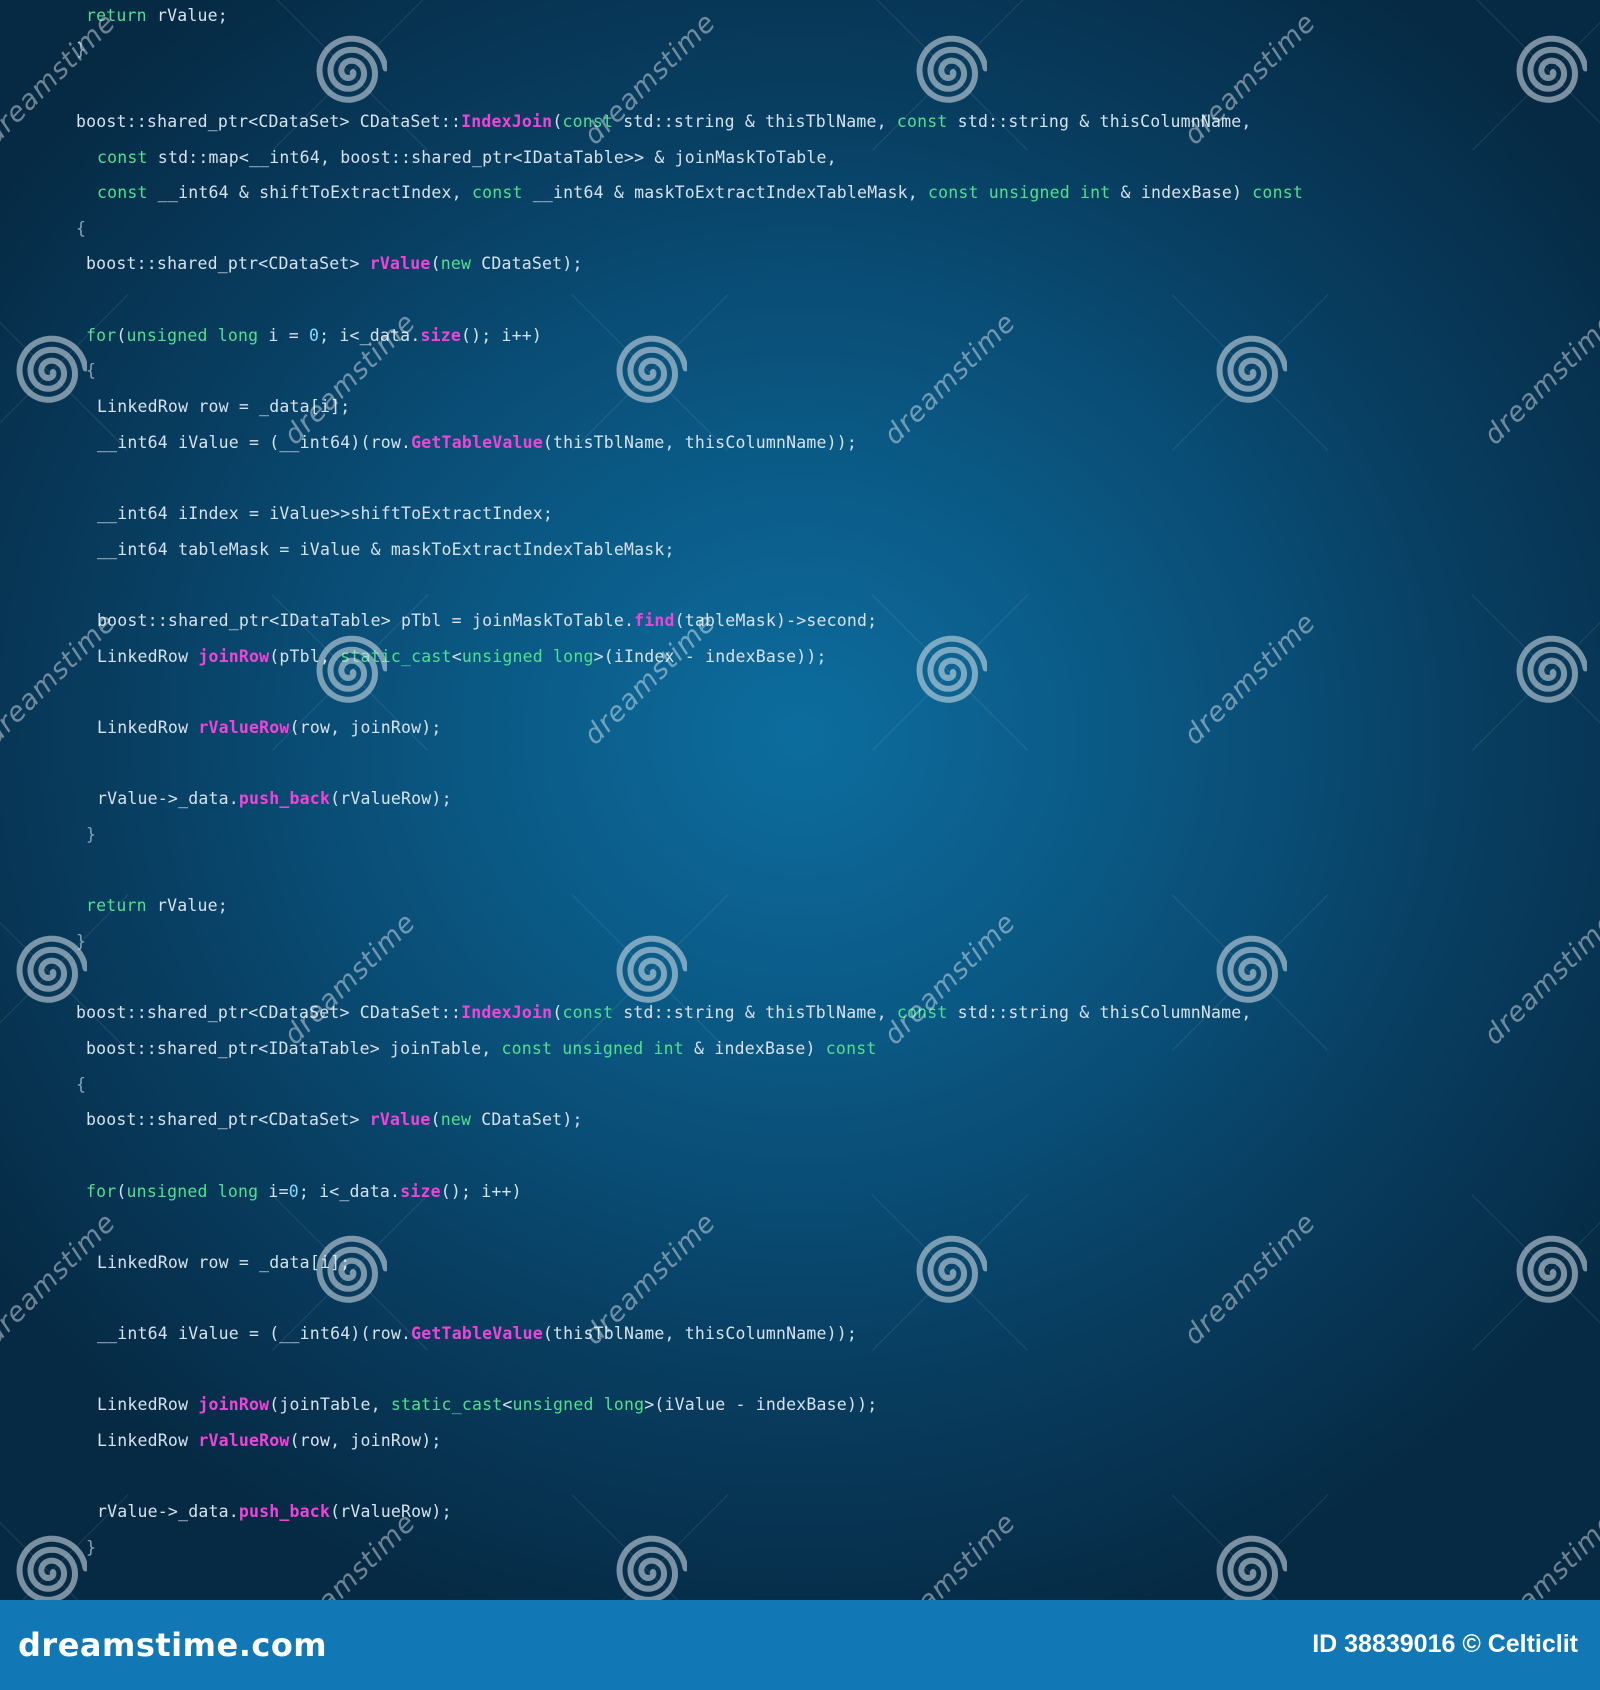 Image resolution: width=1600 pixels, height=1690 pixels. What do you see at coordinates (234, 1404) in the screenshot?
I see `code-token: joinRow` at bounding box center [234, 1404].